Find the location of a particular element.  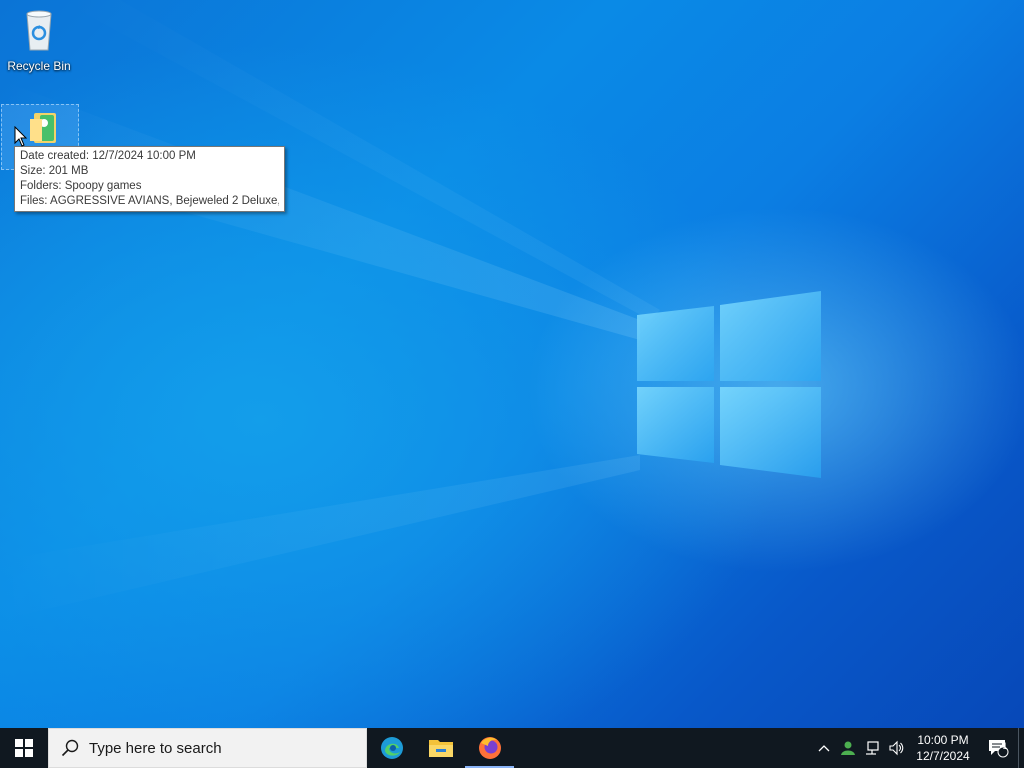

edge-icon is located at coordinates (391, 748).